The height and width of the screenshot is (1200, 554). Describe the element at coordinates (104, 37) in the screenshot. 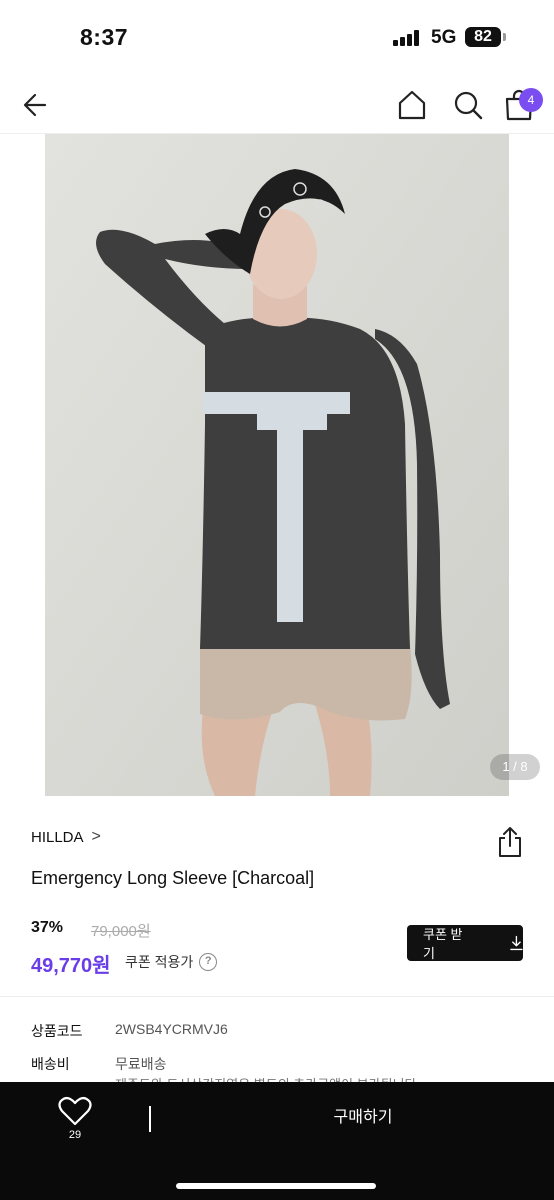

I see `status-time: 8:37` at that location.